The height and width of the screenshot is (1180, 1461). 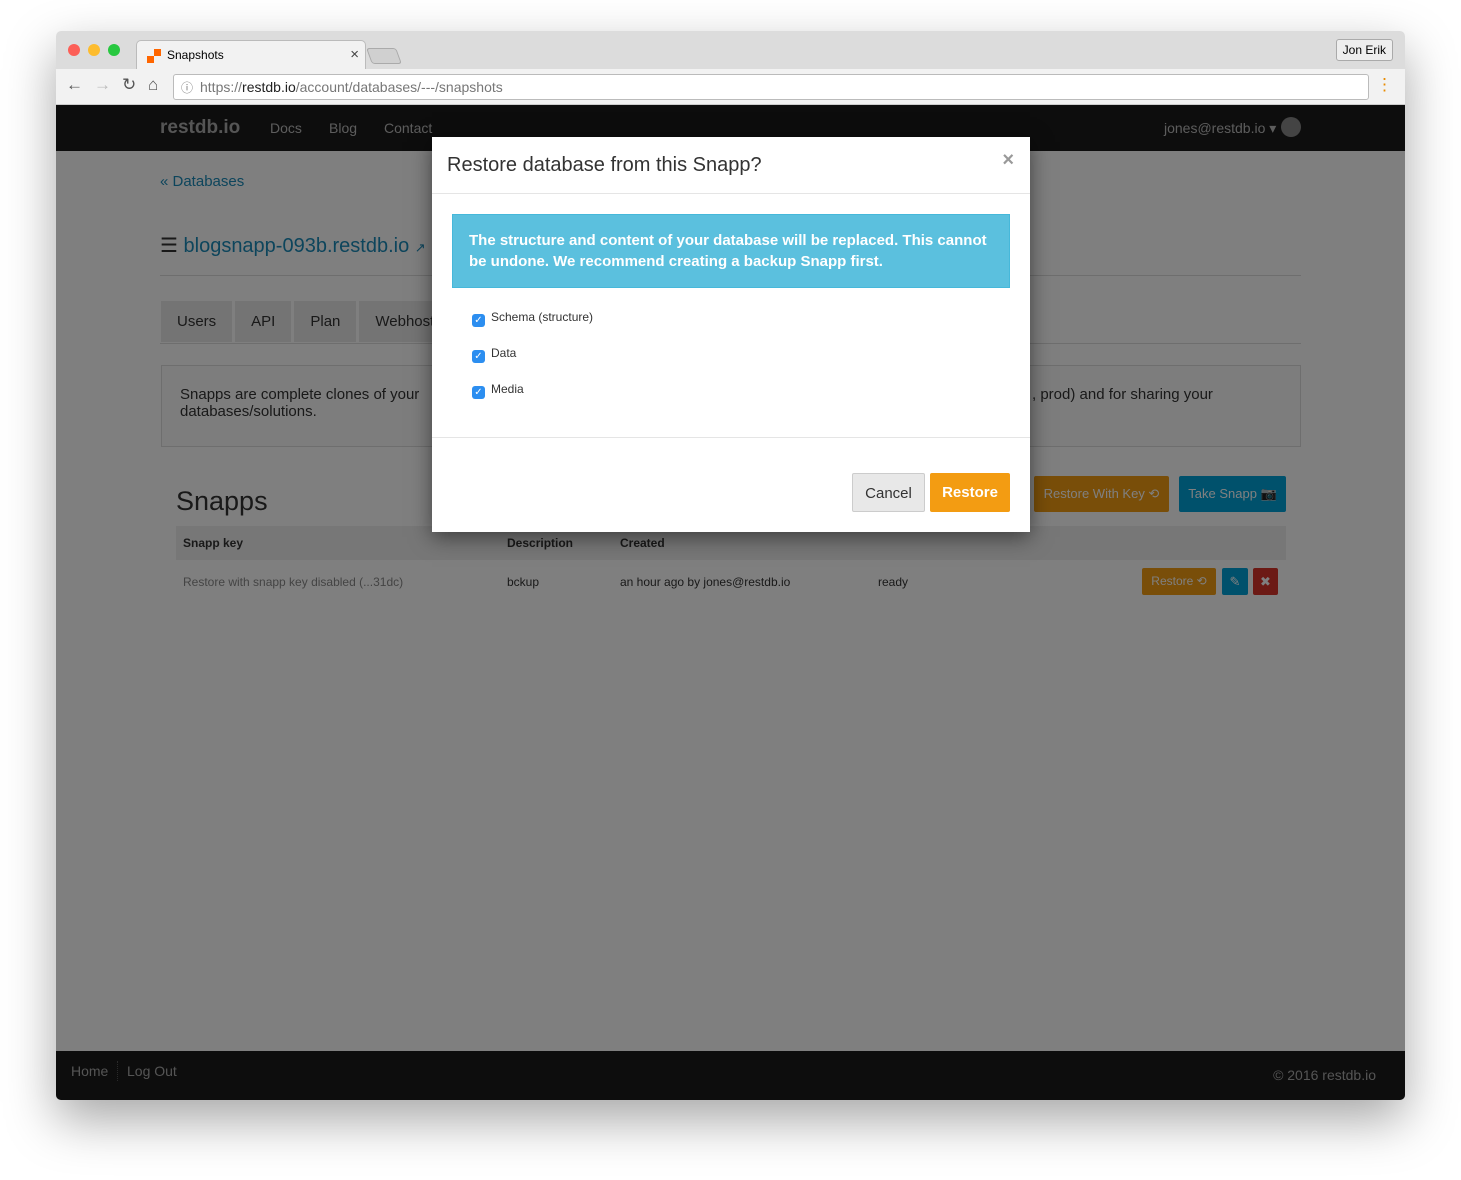 What do you see at coordinates (731, 437) in the screenshot?
I see `modal-footer-divider` at bounding box center [731, 437].